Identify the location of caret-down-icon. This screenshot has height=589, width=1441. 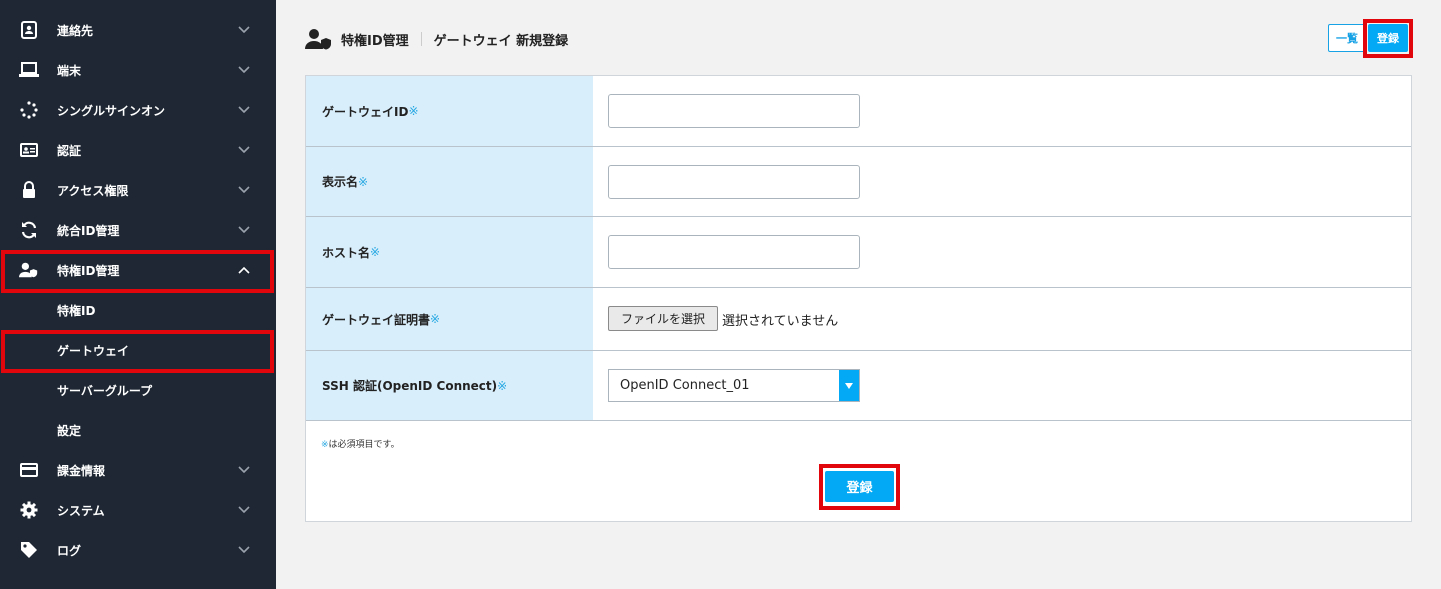
(849, 385).